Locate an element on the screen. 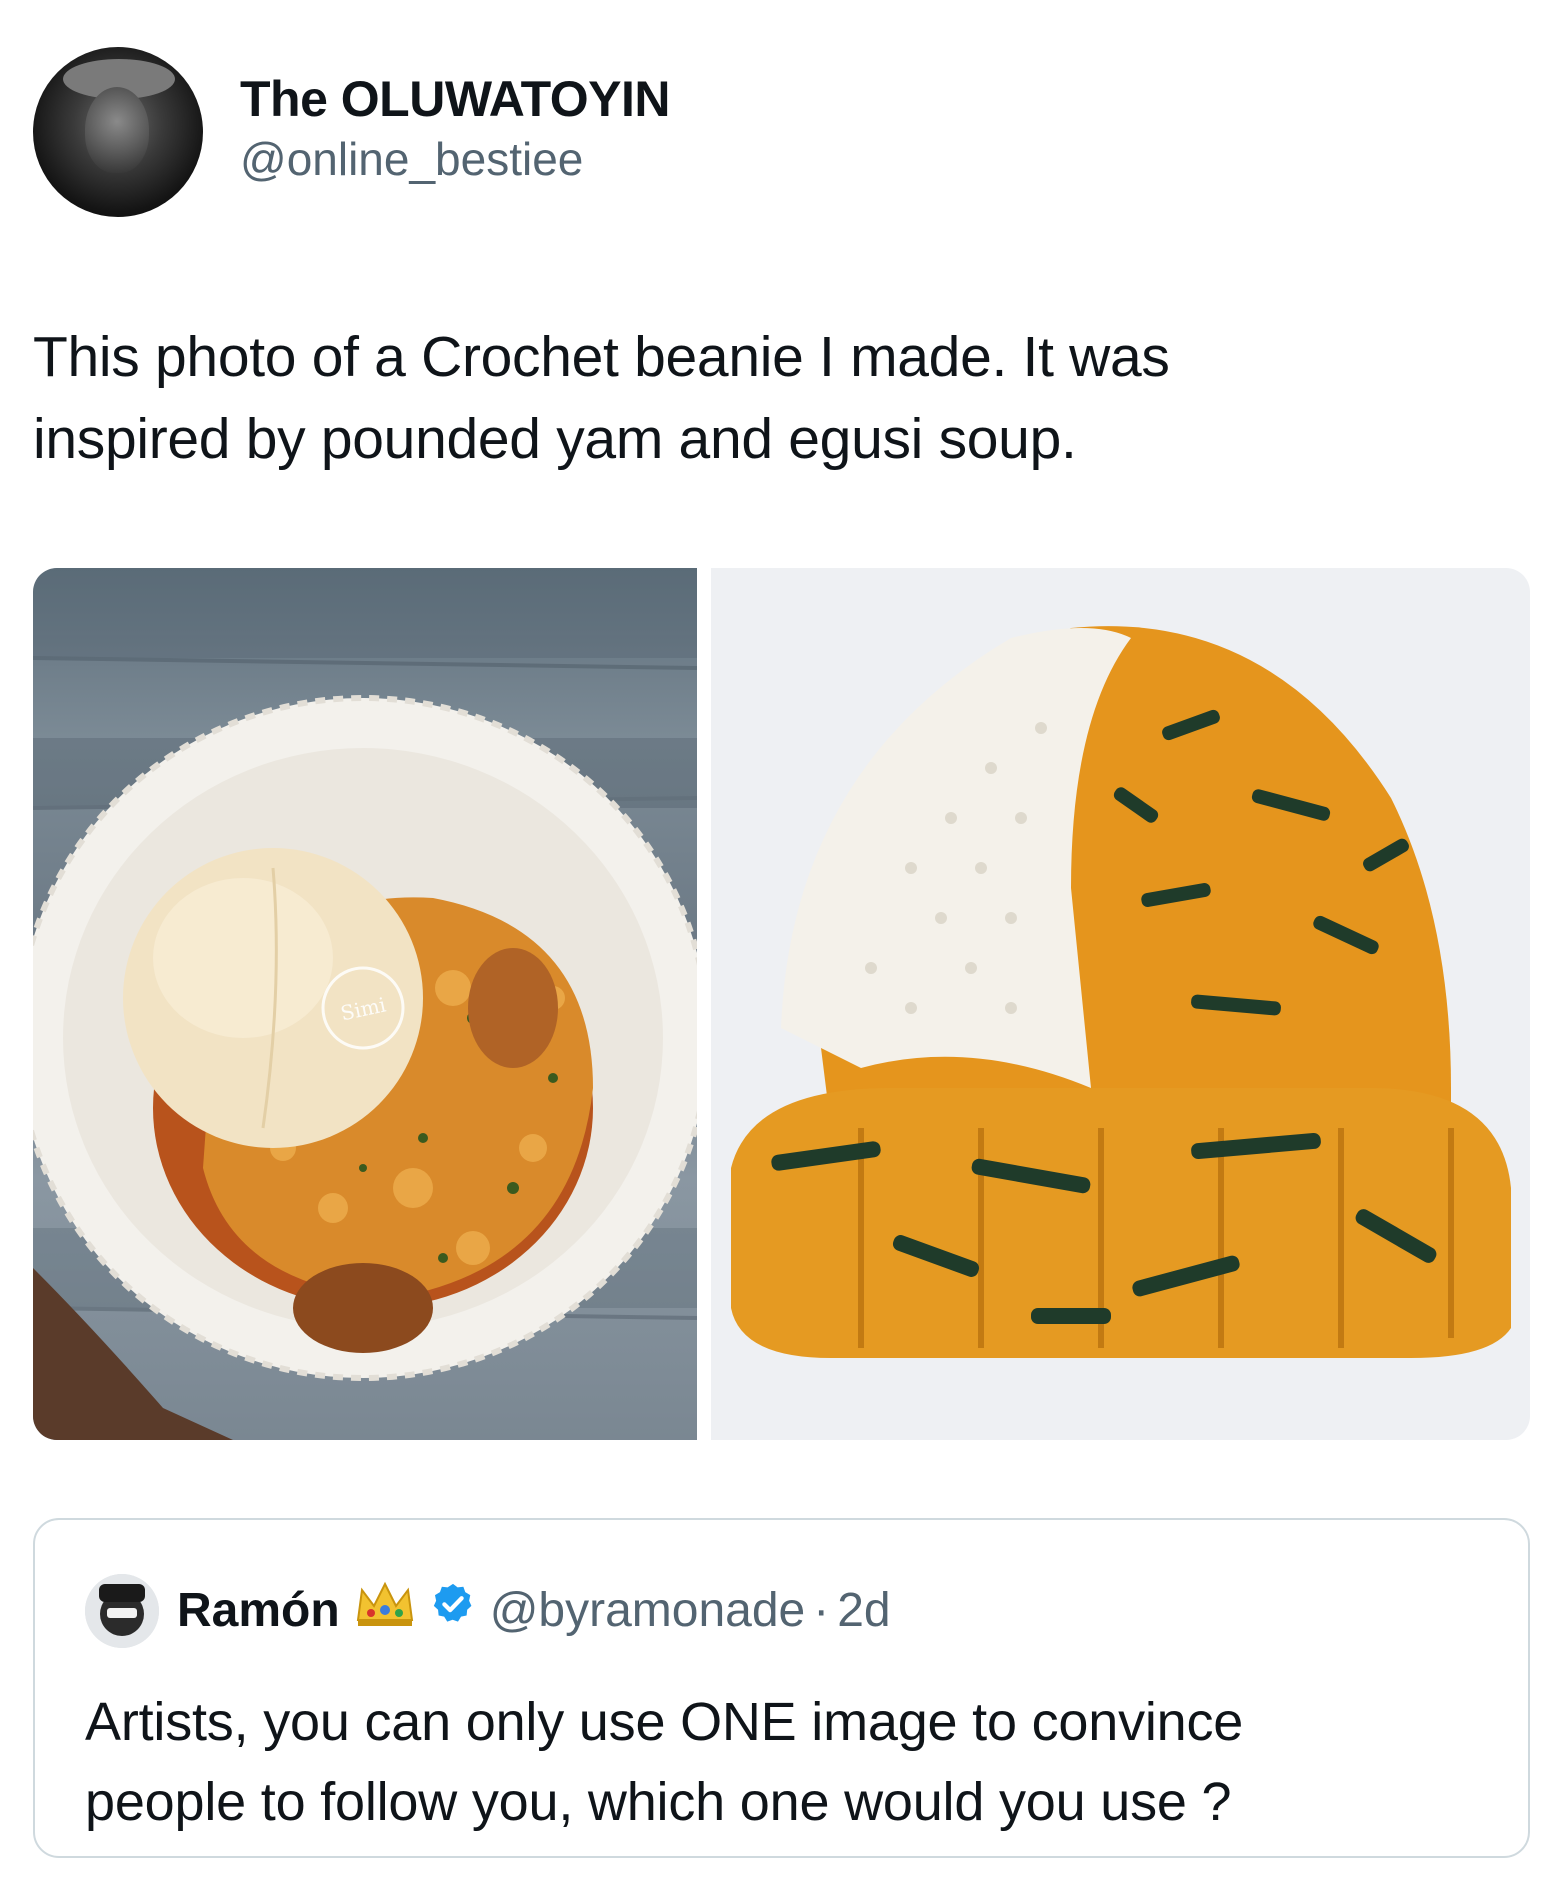 Image resolution: width=1568 pixels, height=1904 pixels. quoted-timestamp: 2d is located at coordinates (863, 1611).